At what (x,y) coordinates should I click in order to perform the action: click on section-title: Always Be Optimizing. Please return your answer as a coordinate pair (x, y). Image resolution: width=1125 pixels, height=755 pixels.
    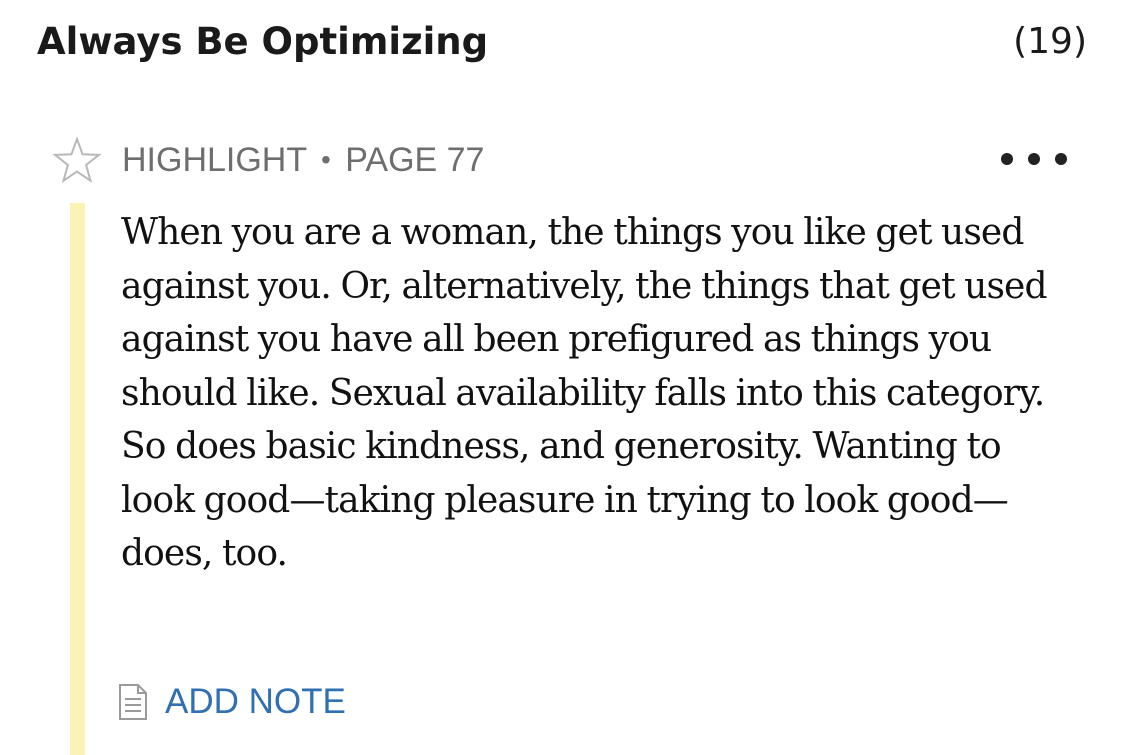
    Looking at the image, I should click on (263, 41).